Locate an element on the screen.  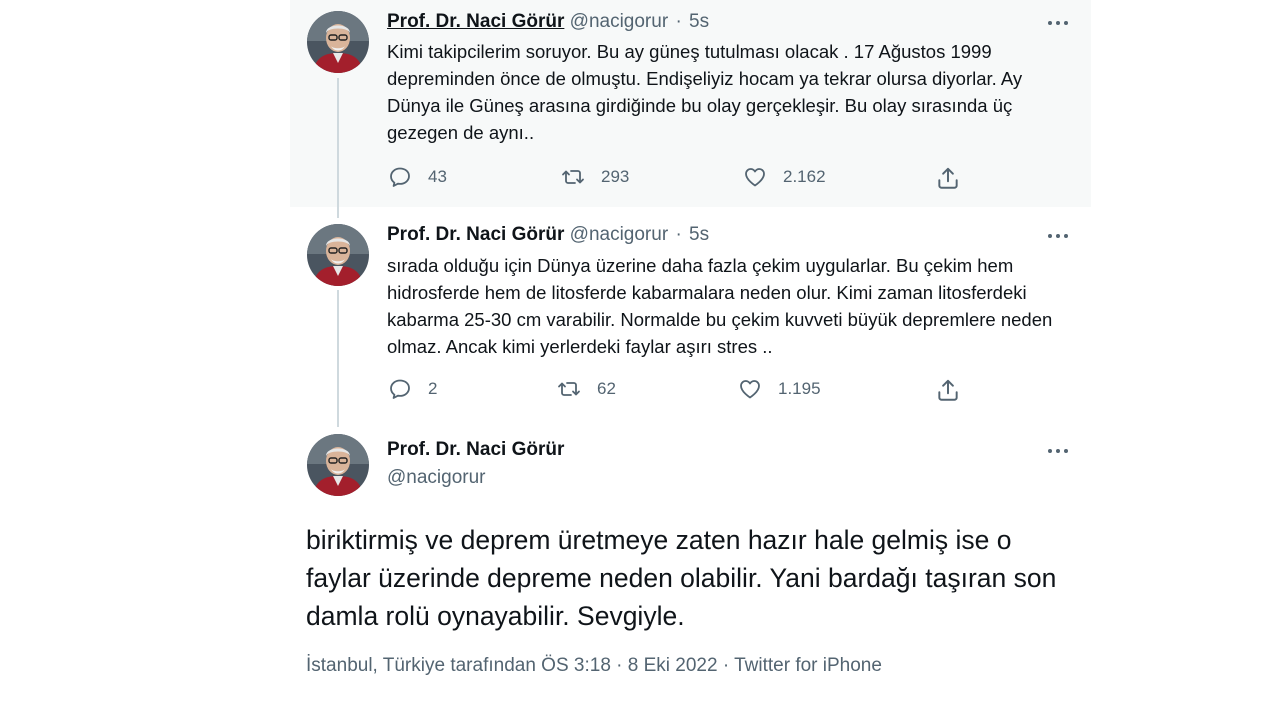
retweet-button: 62 is located at coordinates (586, 389).